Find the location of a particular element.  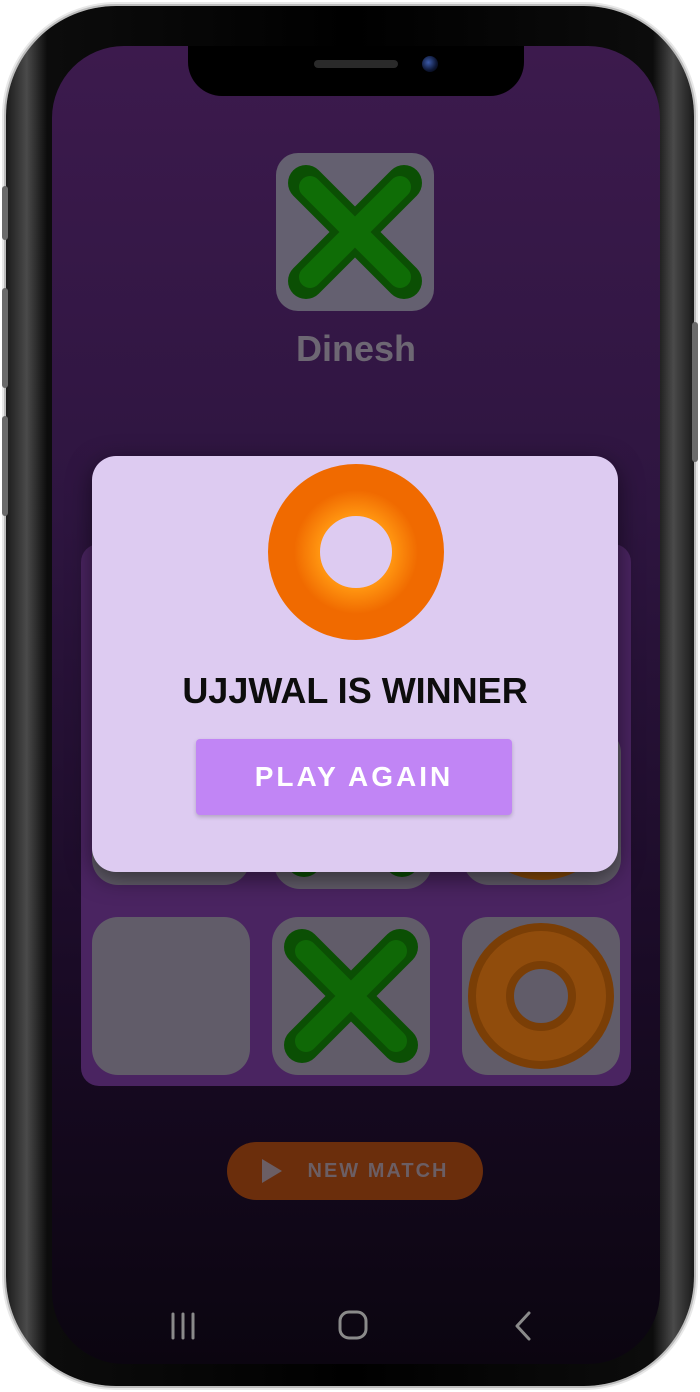

system-nav-bar is located at coordinates (356, 1324).